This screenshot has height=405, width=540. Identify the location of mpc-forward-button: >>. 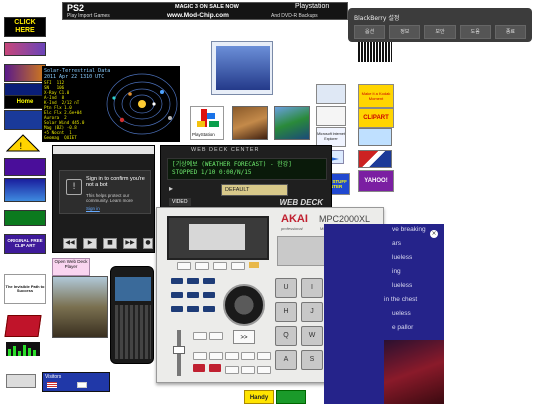
(244, 337).